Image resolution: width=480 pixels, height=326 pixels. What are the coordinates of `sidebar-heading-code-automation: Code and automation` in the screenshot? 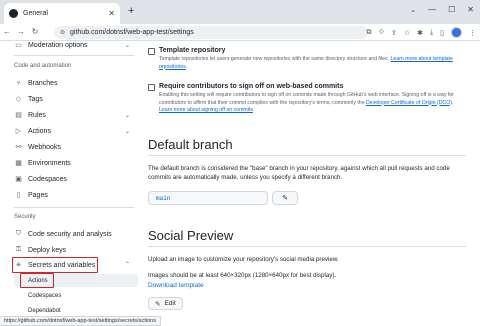 It's located at (43, 66).